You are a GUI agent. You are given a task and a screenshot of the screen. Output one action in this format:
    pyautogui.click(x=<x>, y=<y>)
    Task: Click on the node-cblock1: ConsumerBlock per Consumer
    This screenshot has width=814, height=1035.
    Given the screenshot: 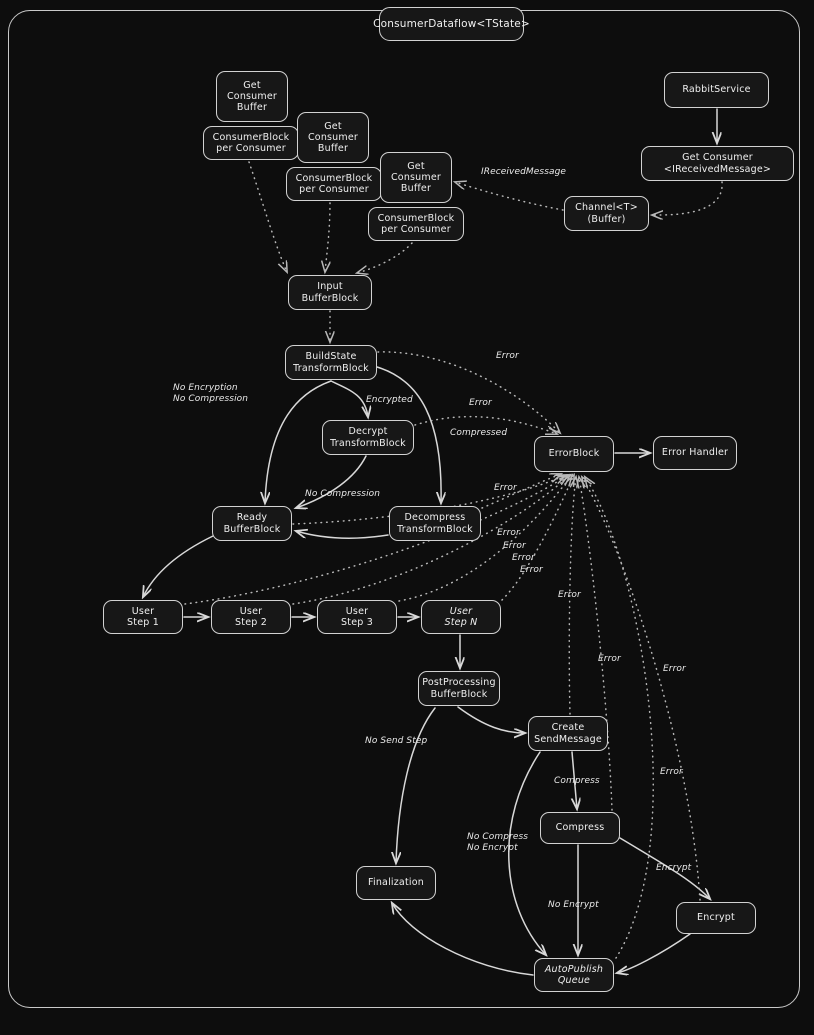 What is the action you would take?
    pyautogui.click(x=251, y=143)
    